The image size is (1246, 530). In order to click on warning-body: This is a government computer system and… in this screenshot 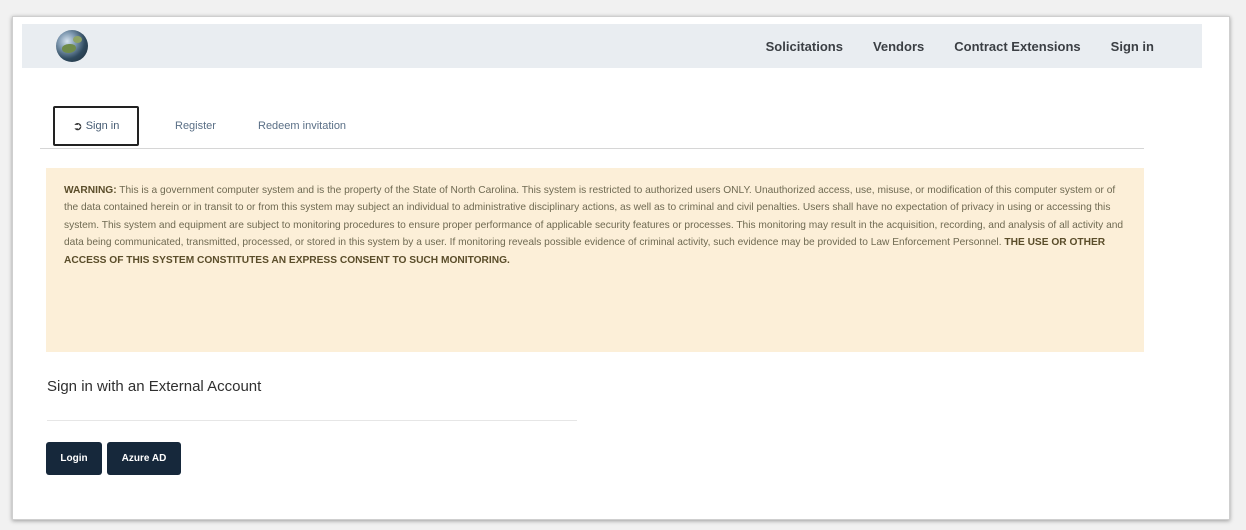, I will do `click(594, 217)`.